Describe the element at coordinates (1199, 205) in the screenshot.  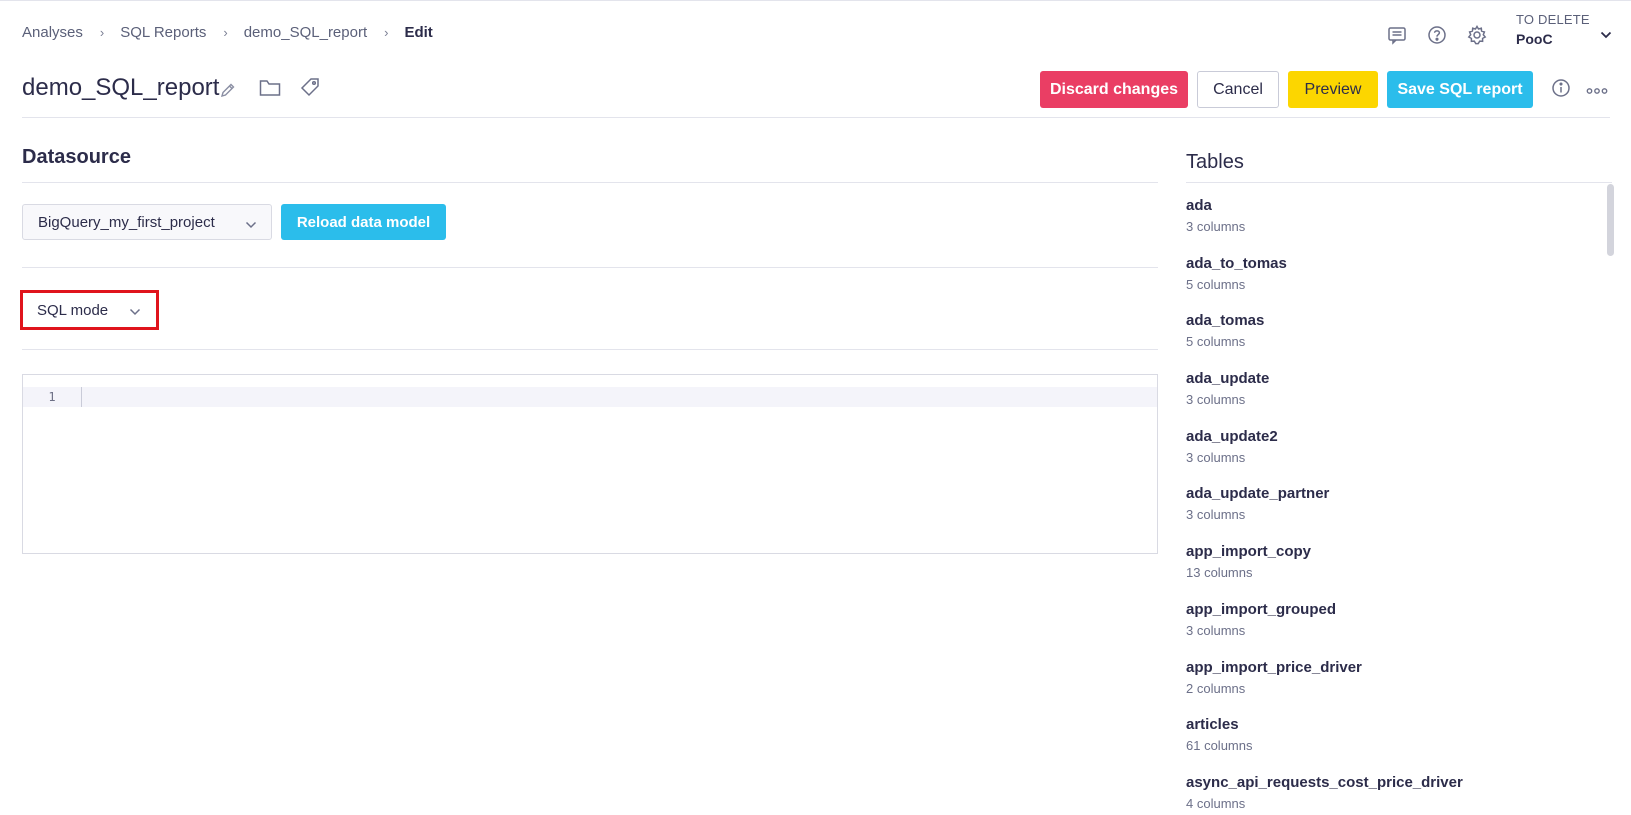
I see `table-name: ada` at that location.